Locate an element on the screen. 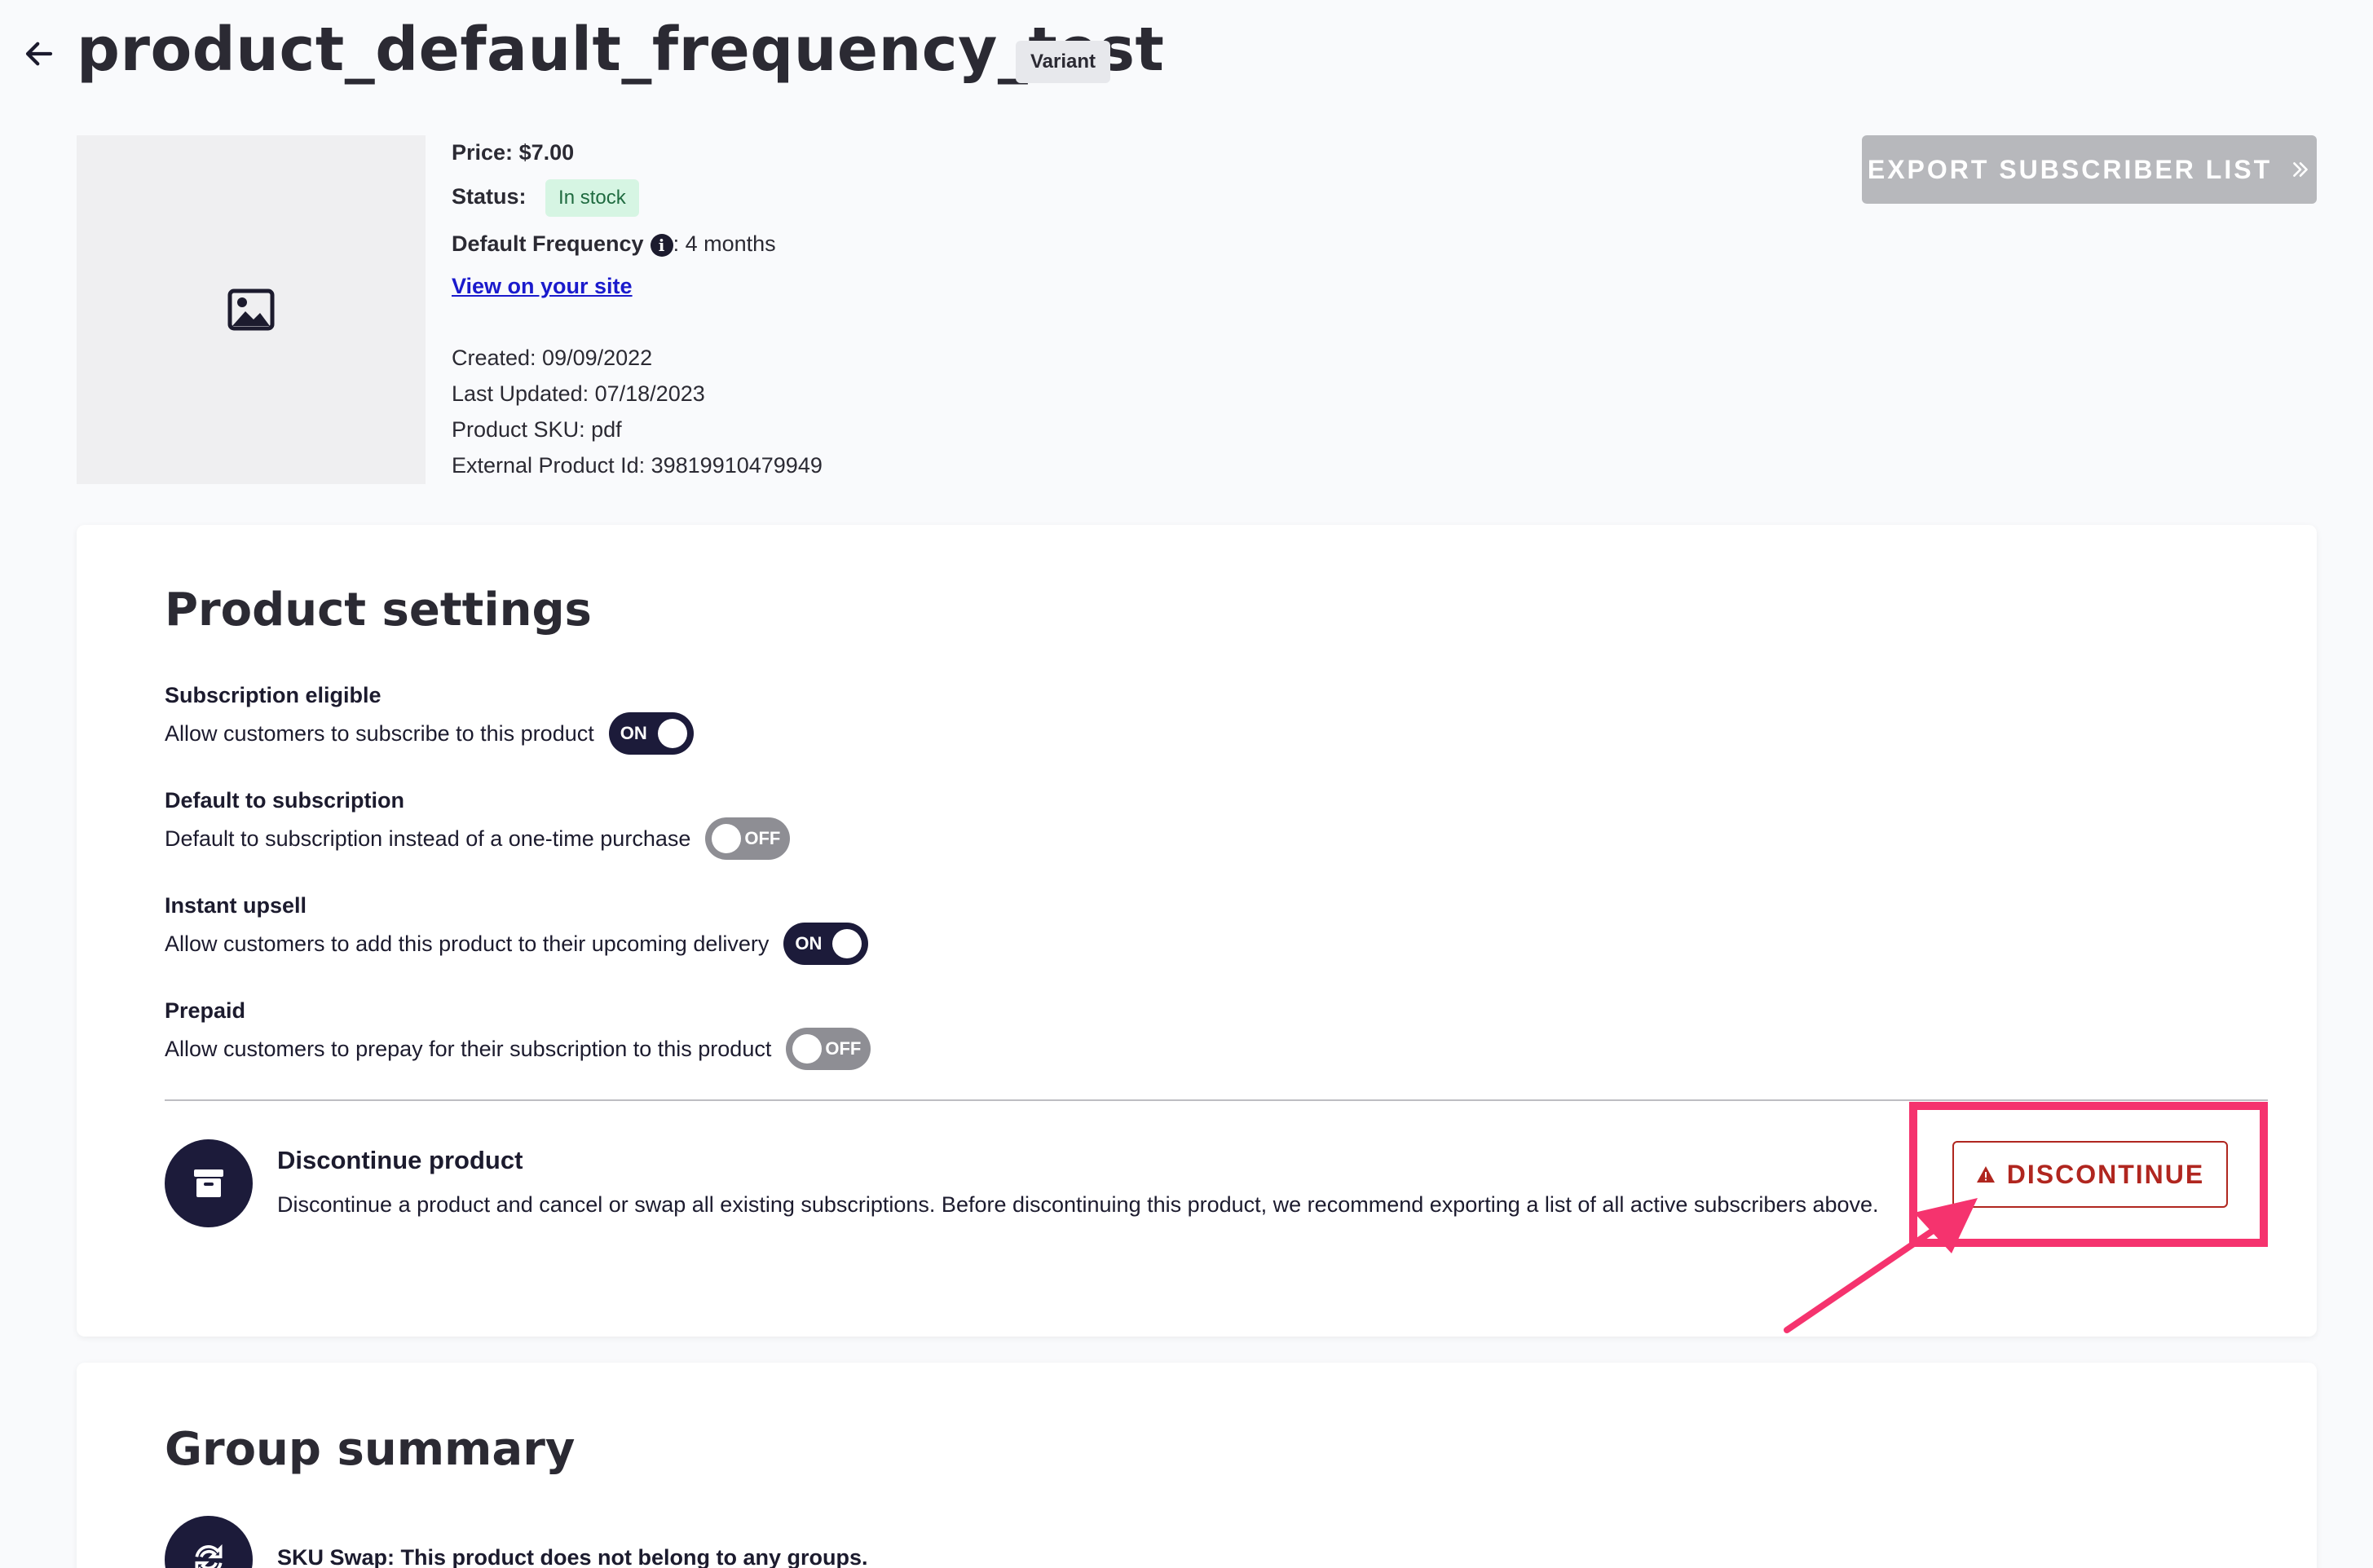 This screenshot has width=2373, height=1568. image-placeholder-icon is located at coordinates (251, 309).